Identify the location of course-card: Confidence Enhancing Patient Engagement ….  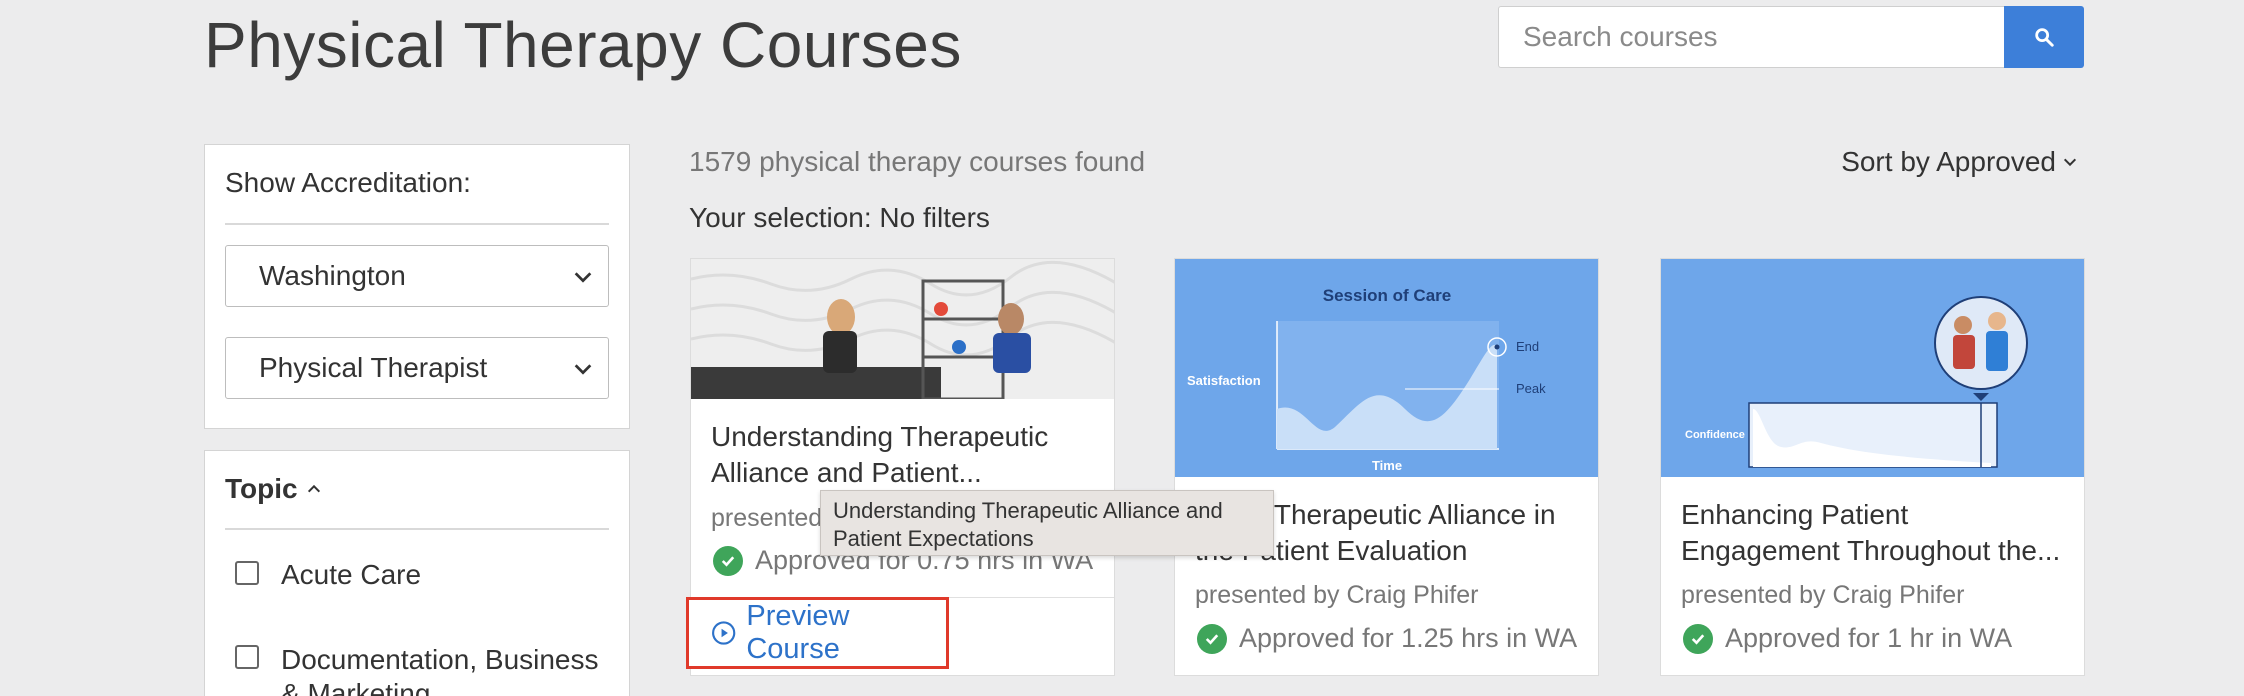
(1872, 467).